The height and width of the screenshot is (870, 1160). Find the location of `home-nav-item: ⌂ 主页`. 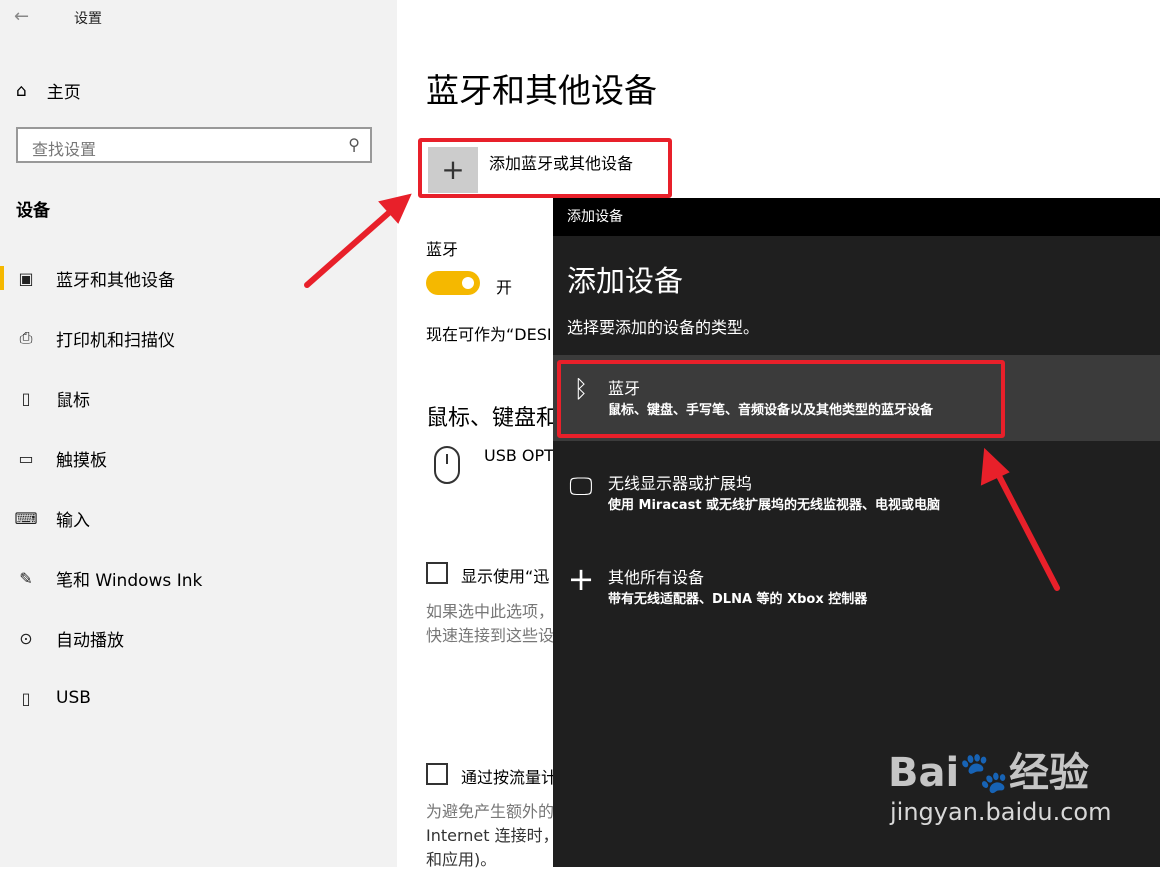

home-nav-item: ⌂ 主页 is located at coordinates (48, 91).